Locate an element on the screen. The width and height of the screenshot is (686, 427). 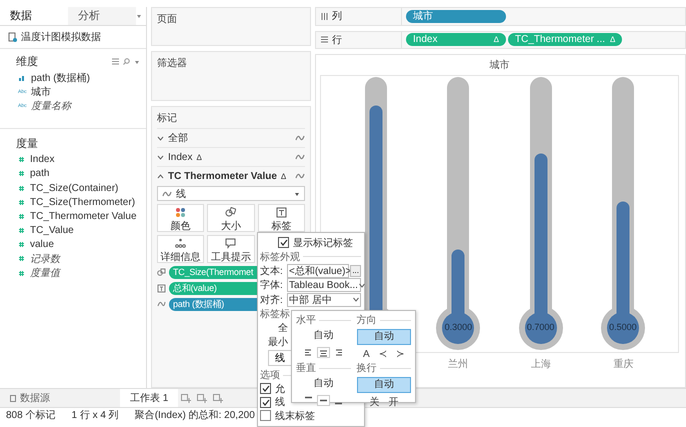
marks-button: 大小 is located at coordinates (231, 218).